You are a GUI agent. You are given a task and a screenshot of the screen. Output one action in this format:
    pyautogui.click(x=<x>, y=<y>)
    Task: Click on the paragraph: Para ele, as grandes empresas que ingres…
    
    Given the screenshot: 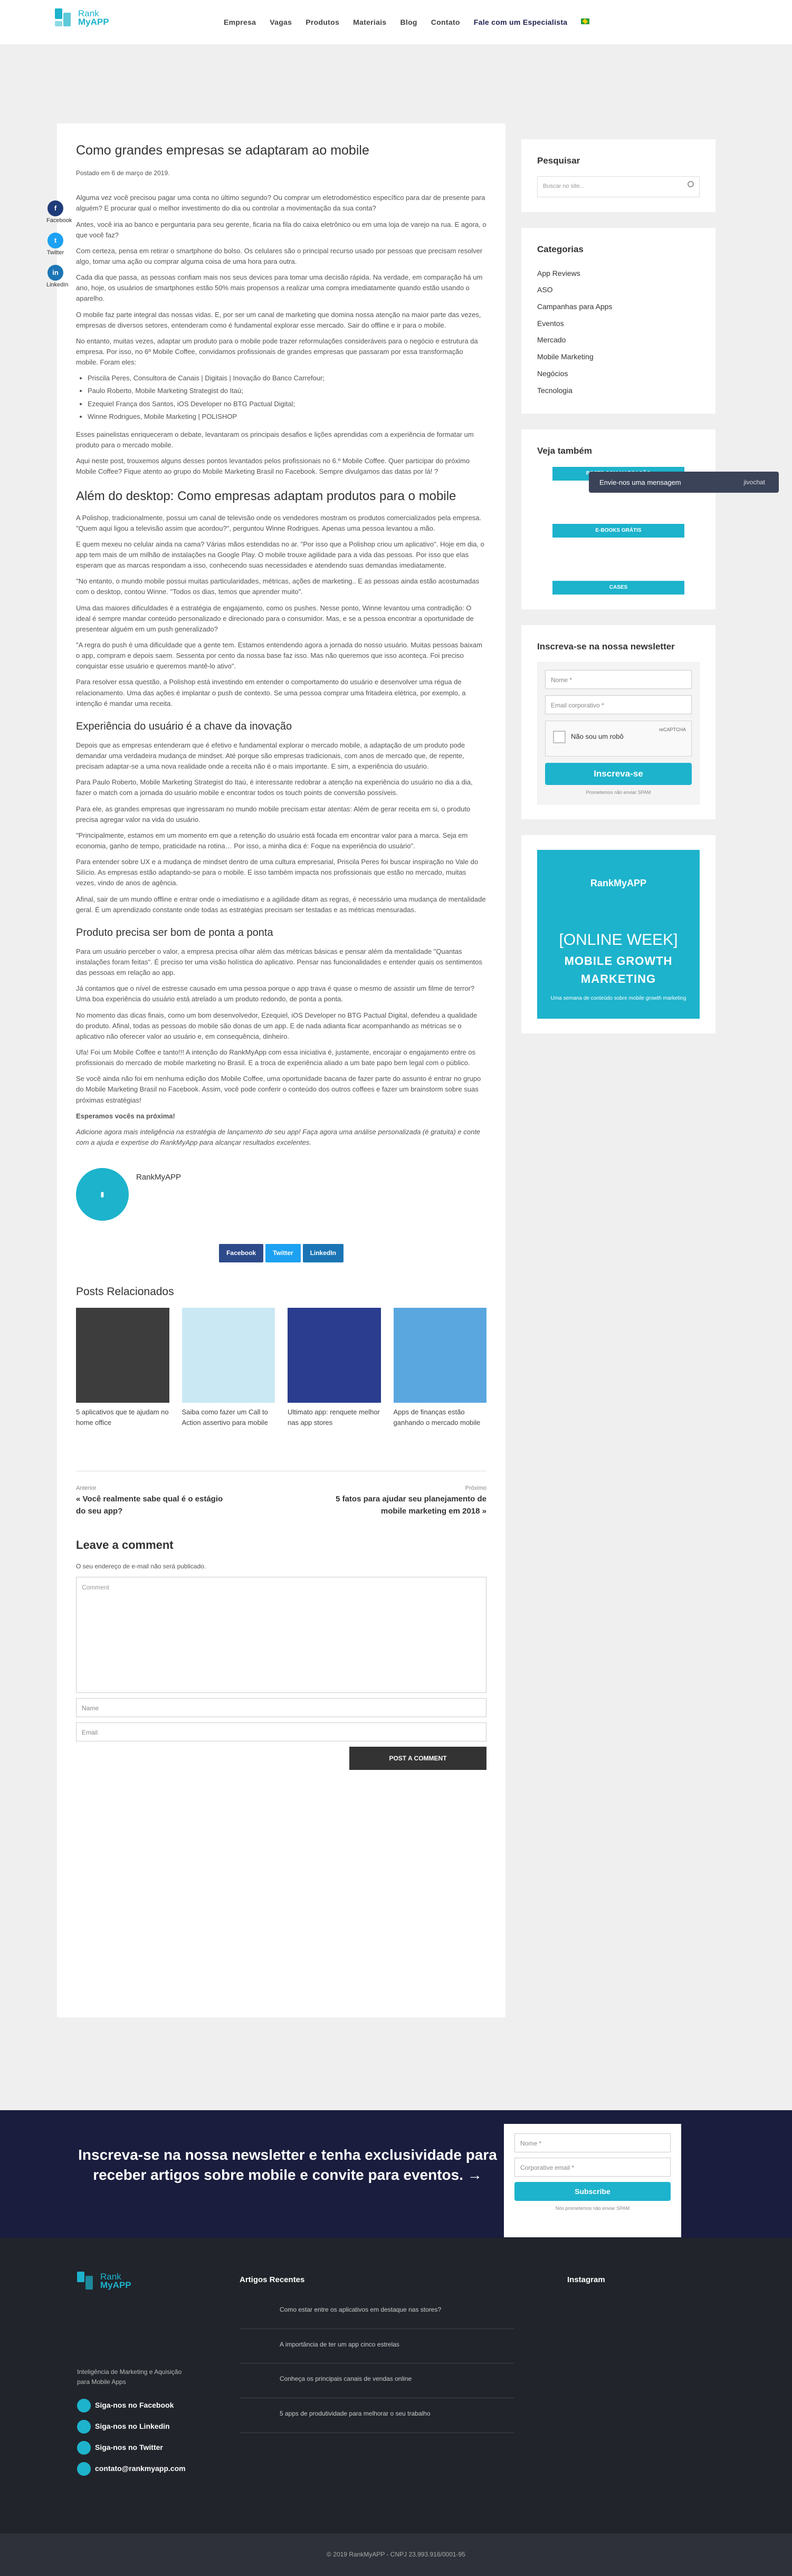 What is the action you would take?
    pyautogui.click(x=274, y=814)
    